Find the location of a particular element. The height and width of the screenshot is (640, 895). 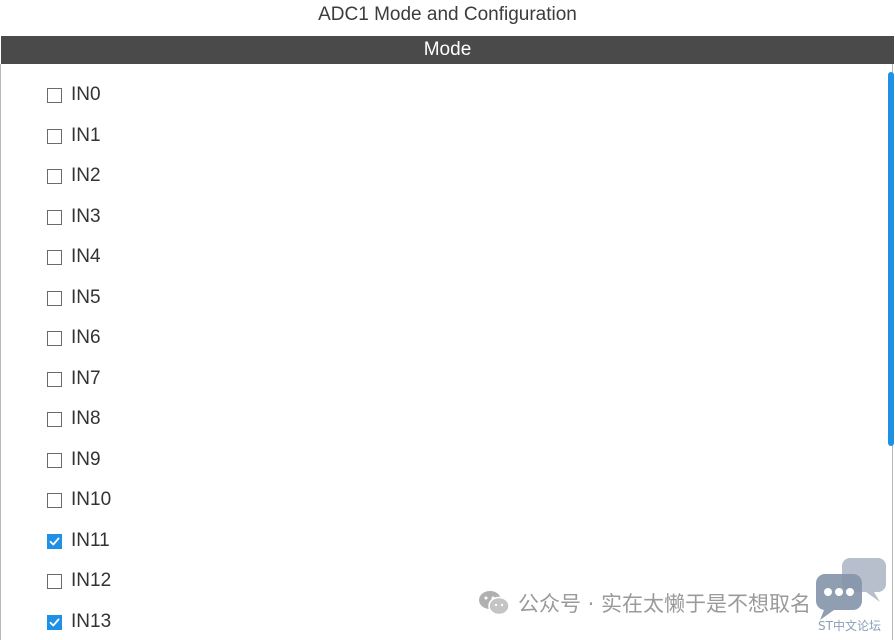

in13-checkbox is located at coordinates (54, 622).